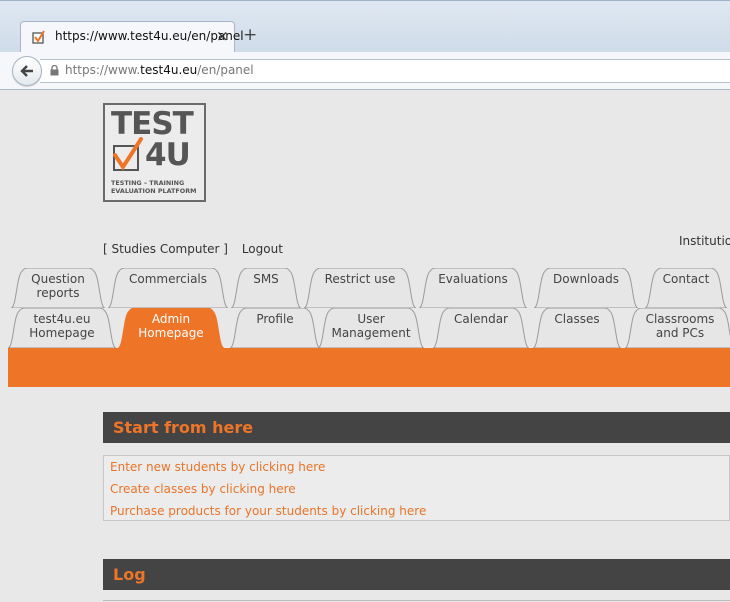  What do you see at coordinates (360, 279) in the screenshot?
I see `tab-label: Restrict use` at bounding box center [360, 279].